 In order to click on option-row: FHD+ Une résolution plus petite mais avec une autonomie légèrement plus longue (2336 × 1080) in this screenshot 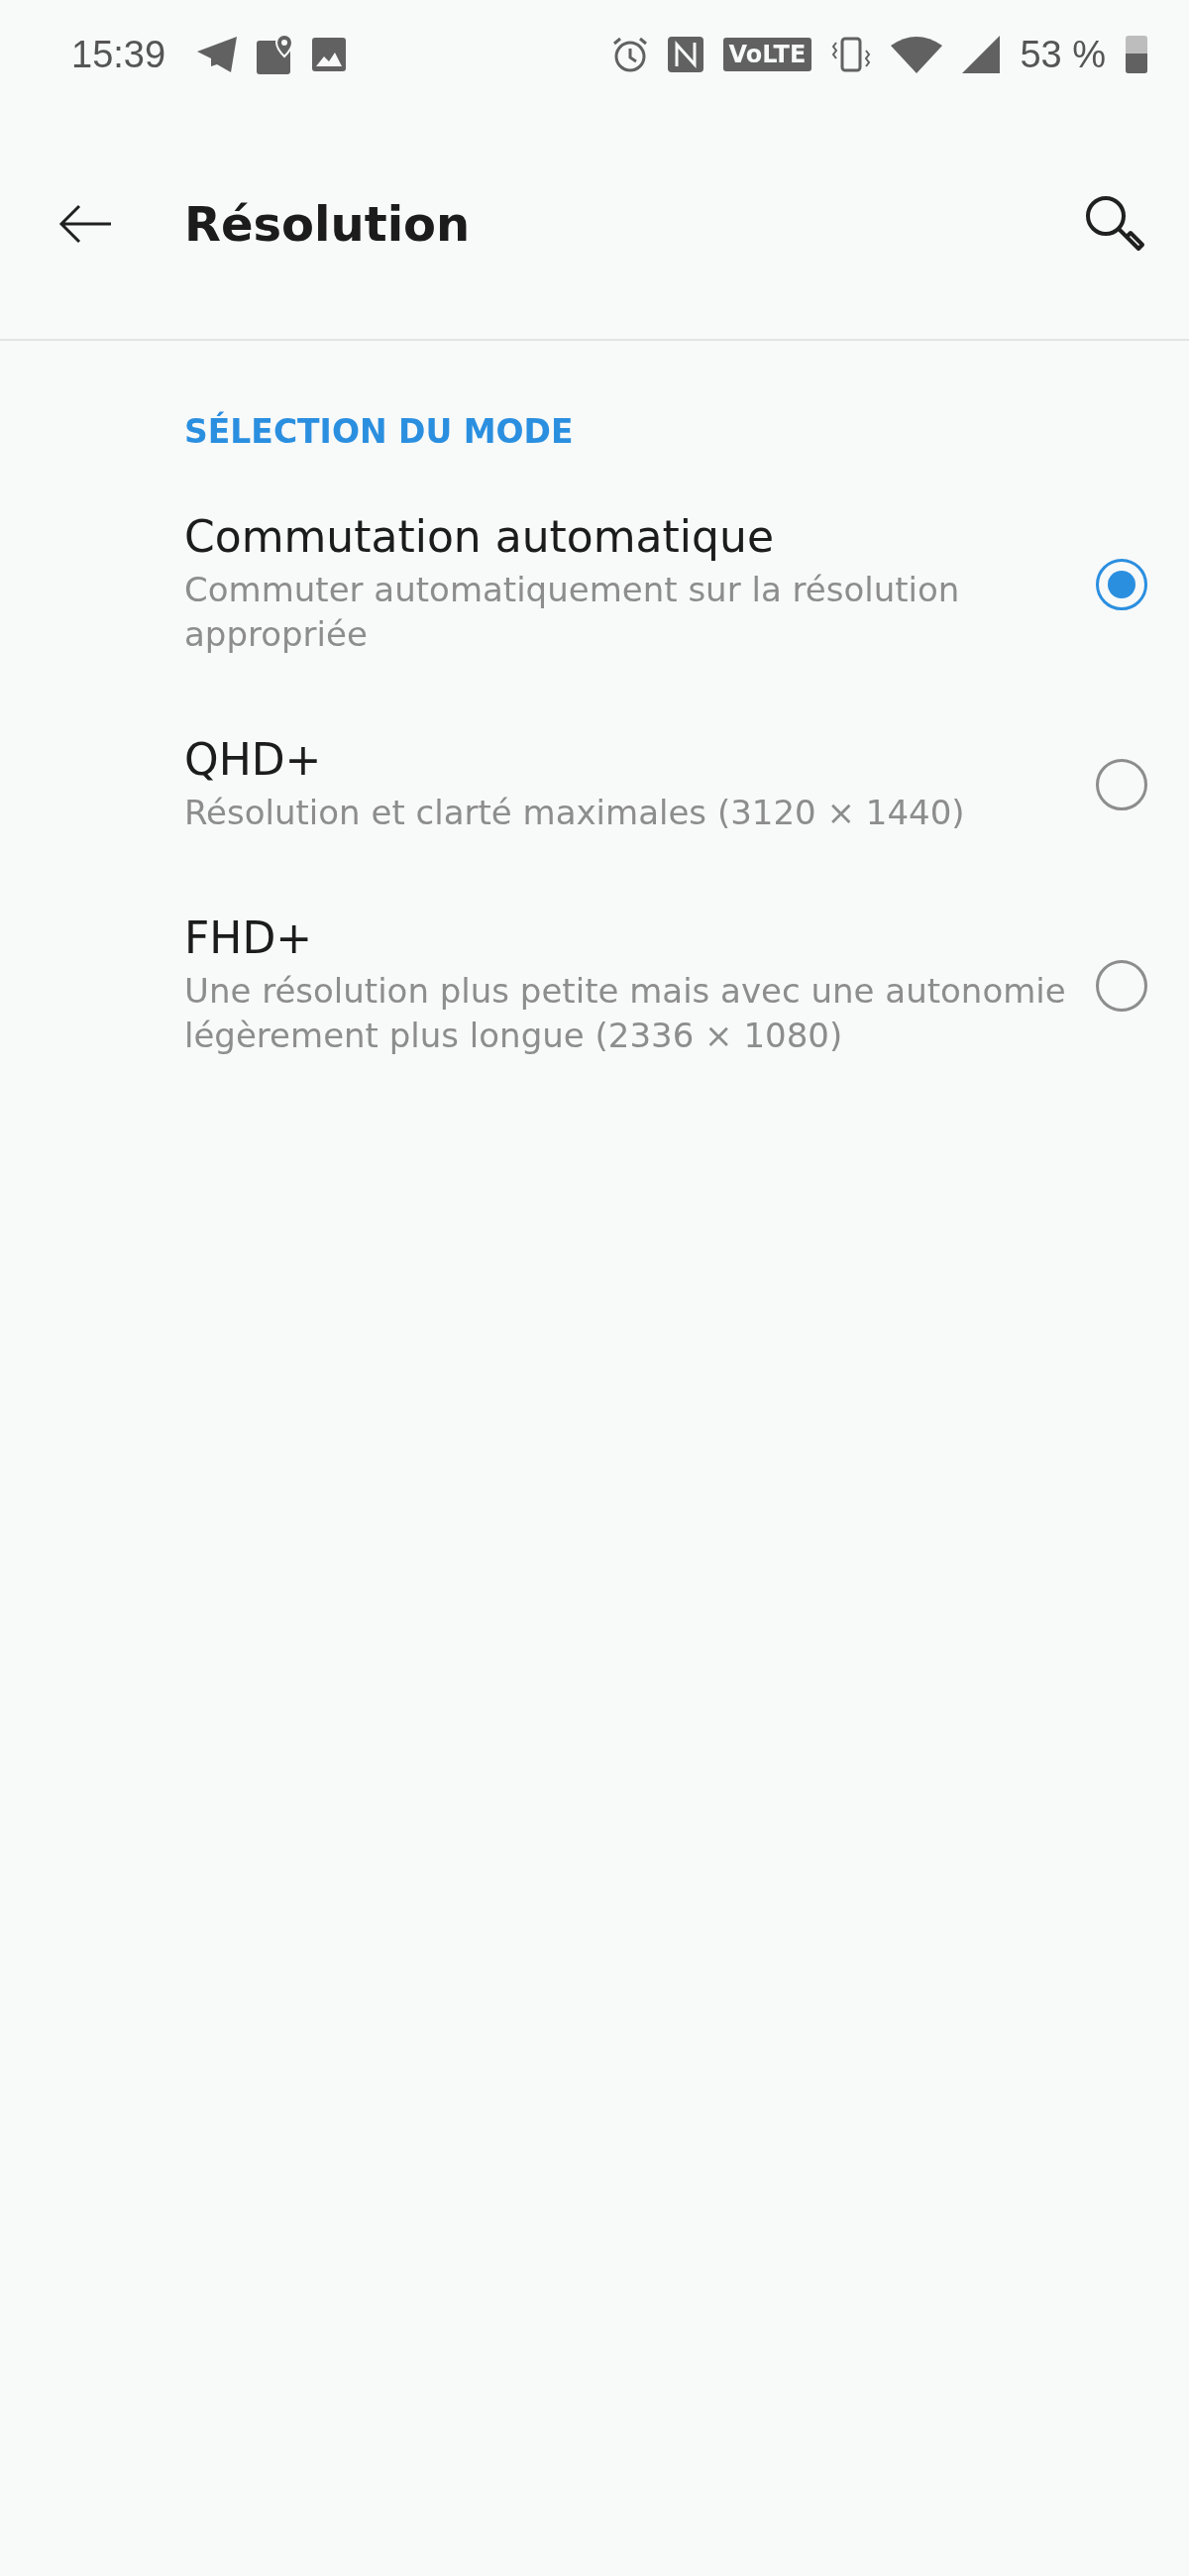, I will do `click(594, 997)`.